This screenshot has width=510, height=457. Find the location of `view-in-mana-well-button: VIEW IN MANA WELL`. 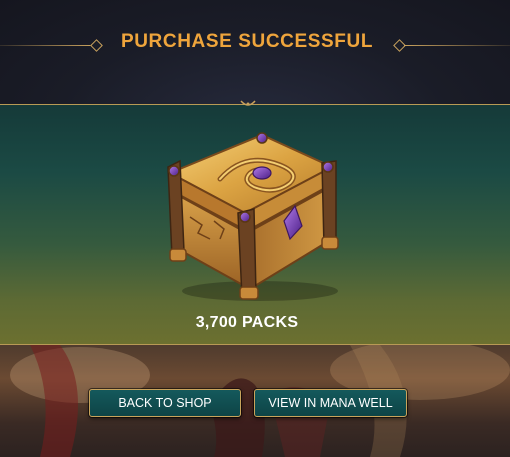

view-in-mana-well-button: VIEW IN MANA WELL is located at coordinates (330, 403).